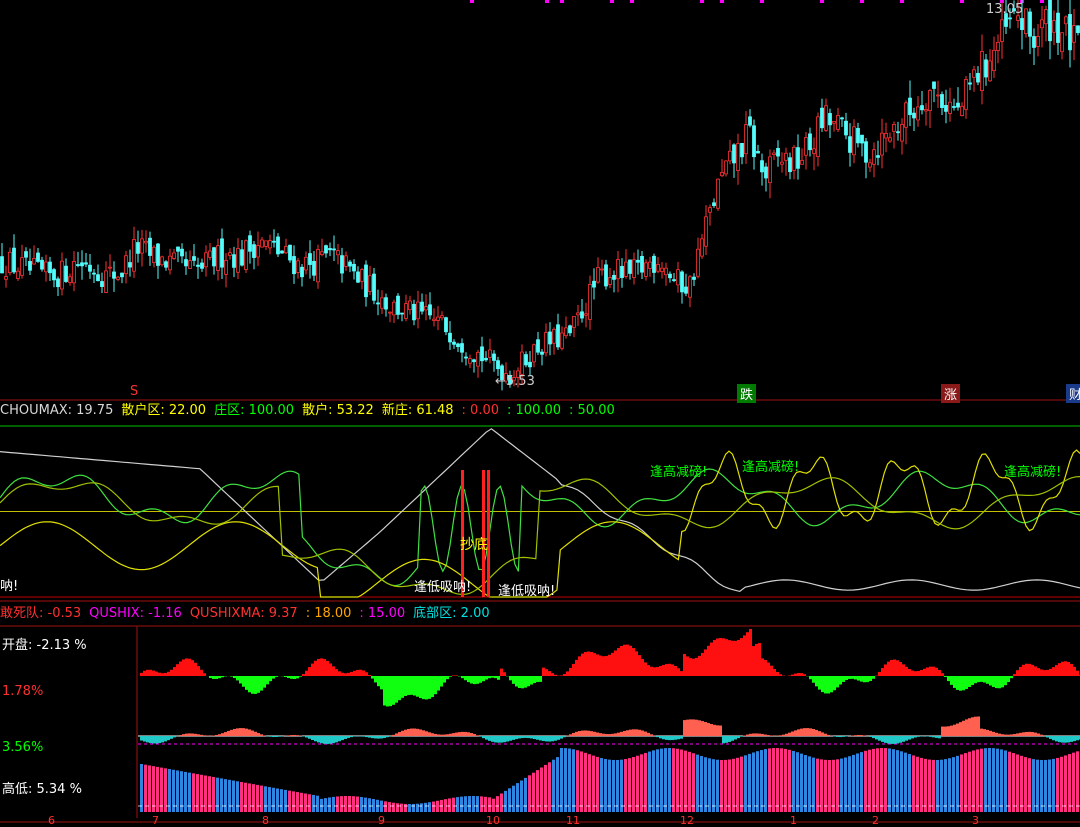 This screenshot has height=827, width=1080. What do you see at coordinates (793, 820) in the screenshot?
I see `date-tick: 1` at bounding box center [793, 820].